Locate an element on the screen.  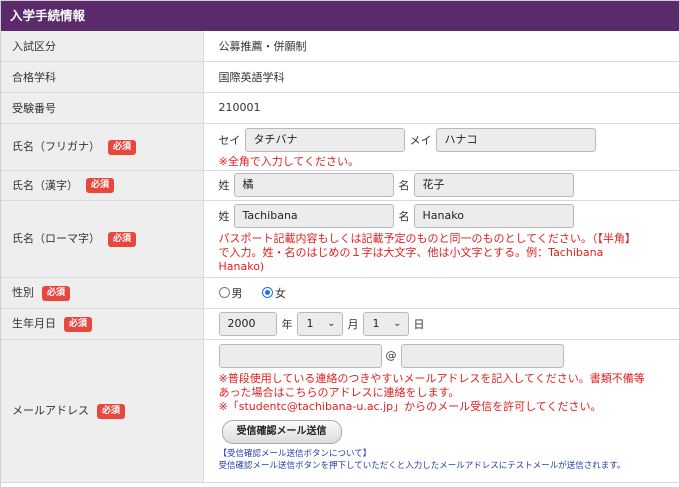
gender-value-cell: 男 女 is located at coordinates (441, 293).